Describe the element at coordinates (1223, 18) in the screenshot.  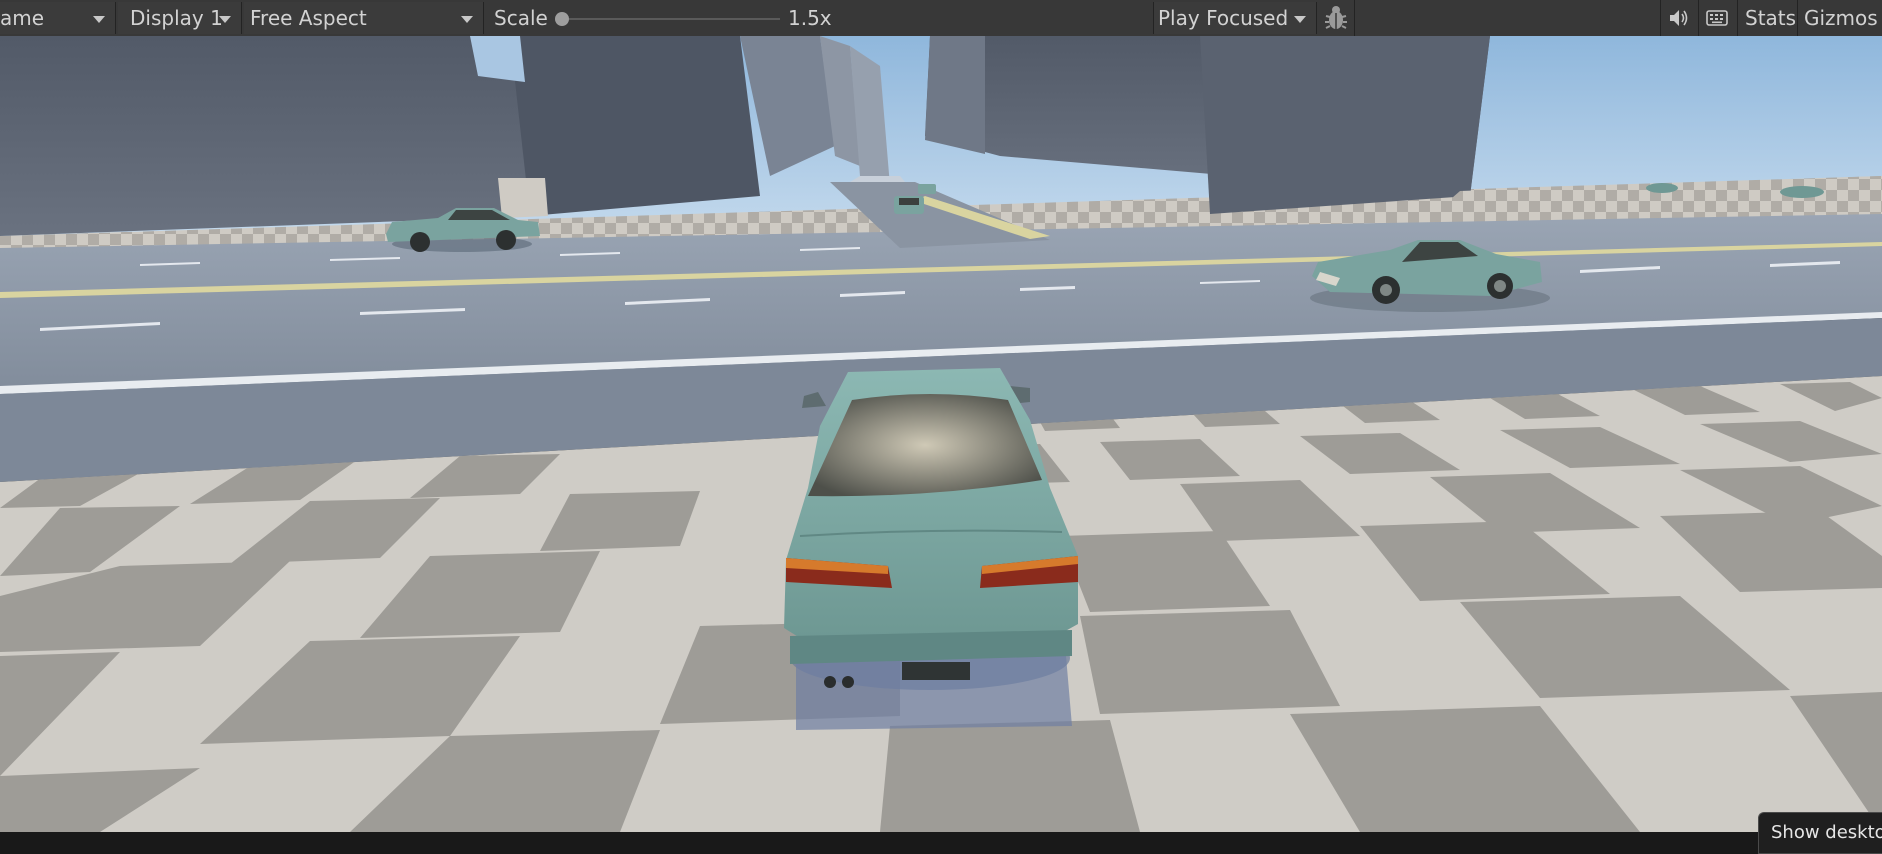
I see `play-mode-label: Play Focused` at that location.